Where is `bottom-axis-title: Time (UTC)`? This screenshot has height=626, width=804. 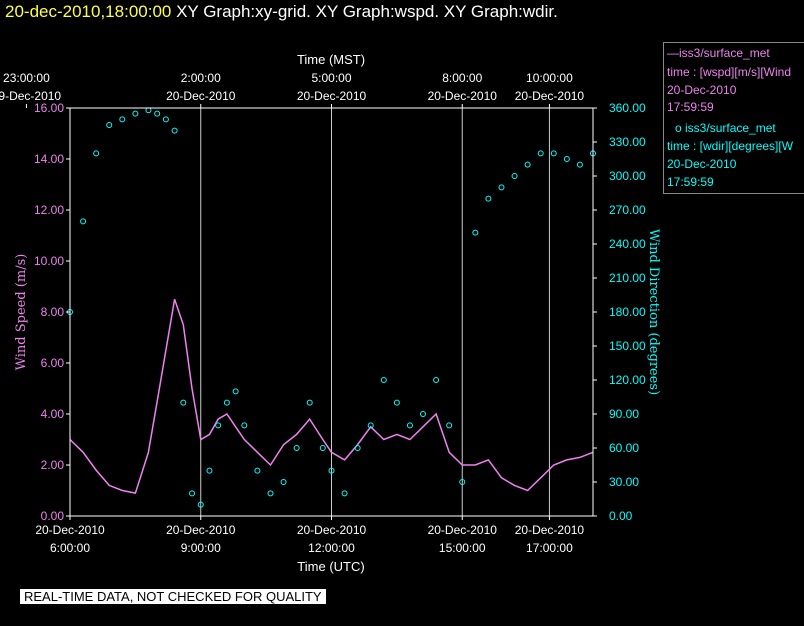 bottom-axis-title: Time (UTC) is located at coordinates (330, 566).